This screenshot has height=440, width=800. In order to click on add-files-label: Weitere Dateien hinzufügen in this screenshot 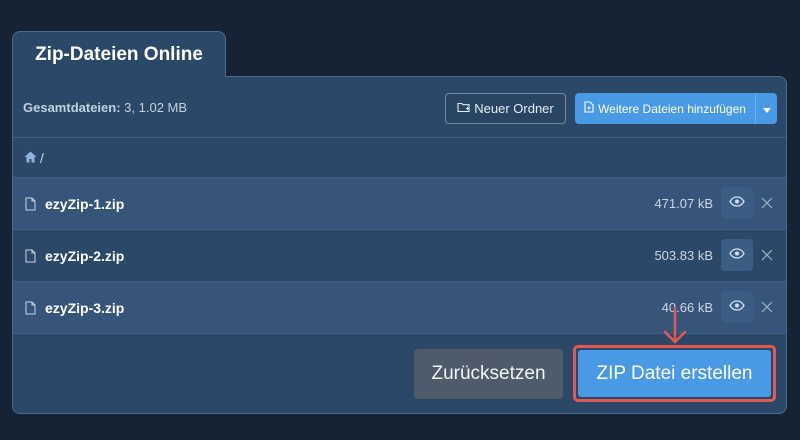, I will do `click(672, 108)`.